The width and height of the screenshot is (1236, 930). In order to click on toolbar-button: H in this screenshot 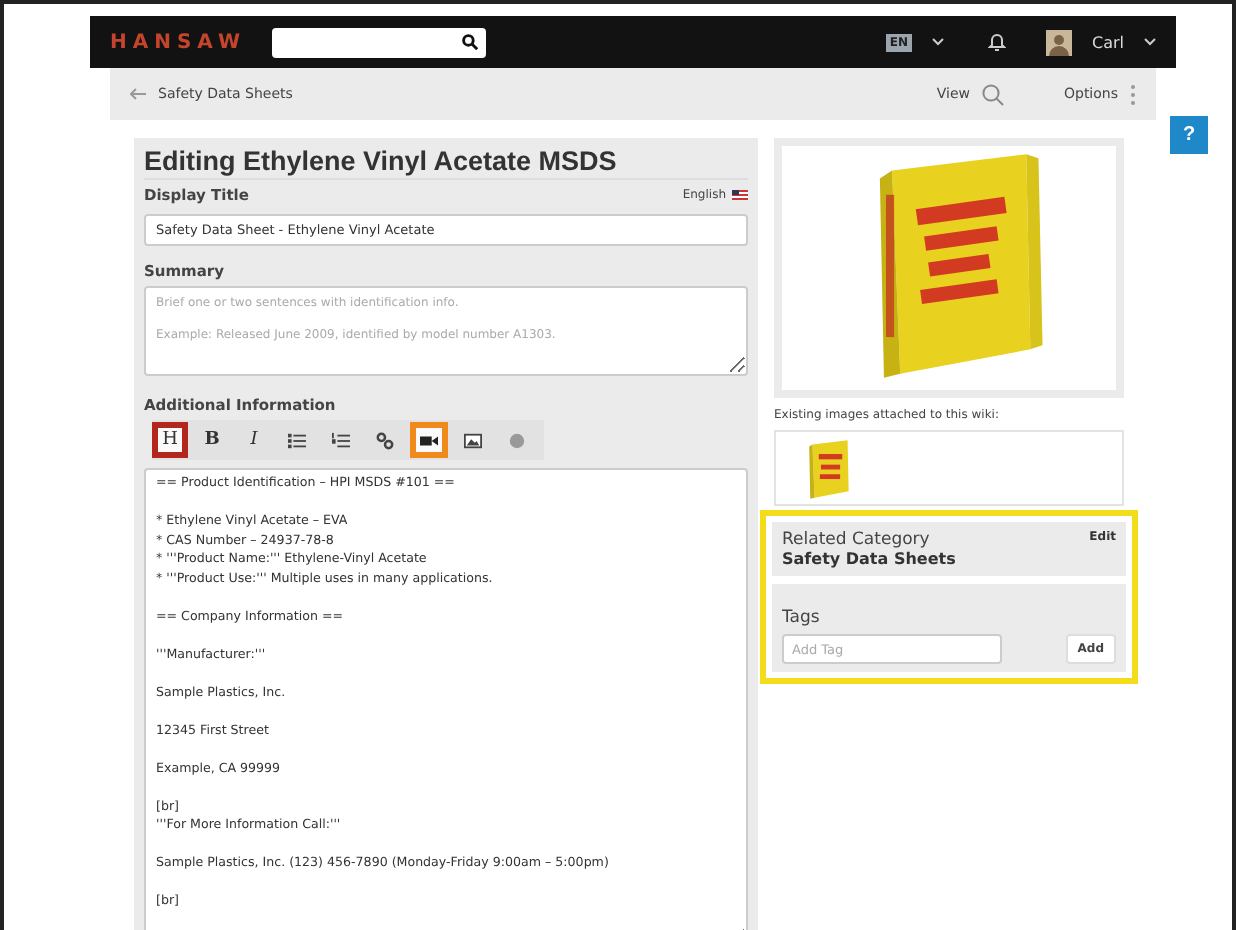, I will do `click(170, 440)`.